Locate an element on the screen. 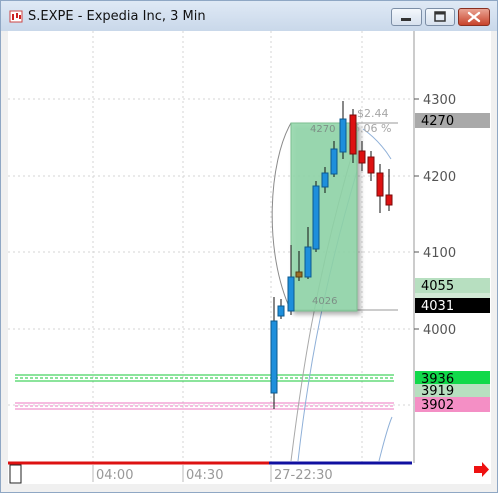  close-button is located at coordinates (474, 17).